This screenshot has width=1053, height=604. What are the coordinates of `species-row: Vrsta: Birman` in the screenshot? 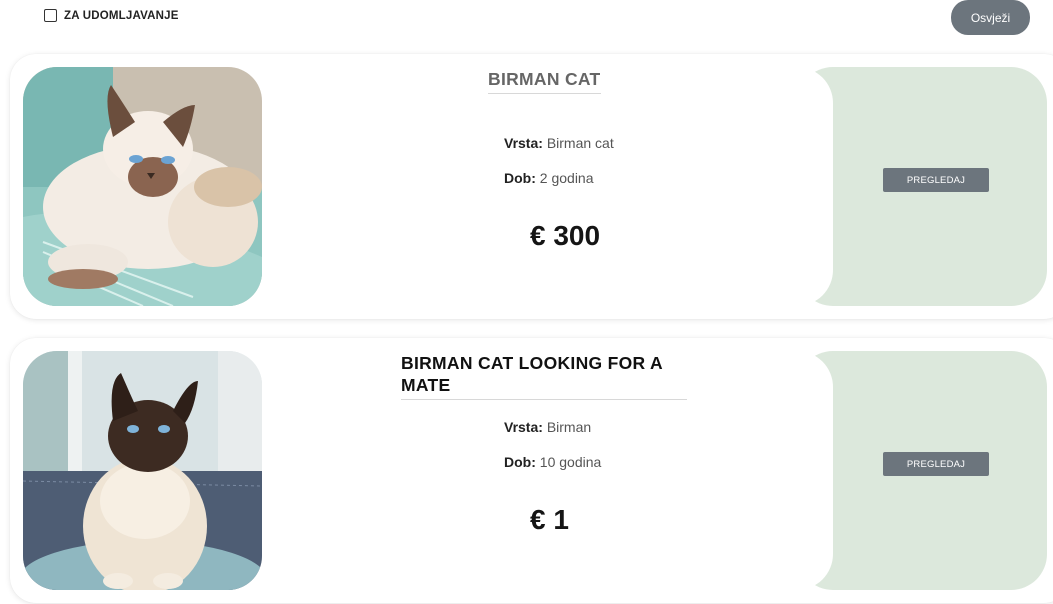 It's located at (547, 427).